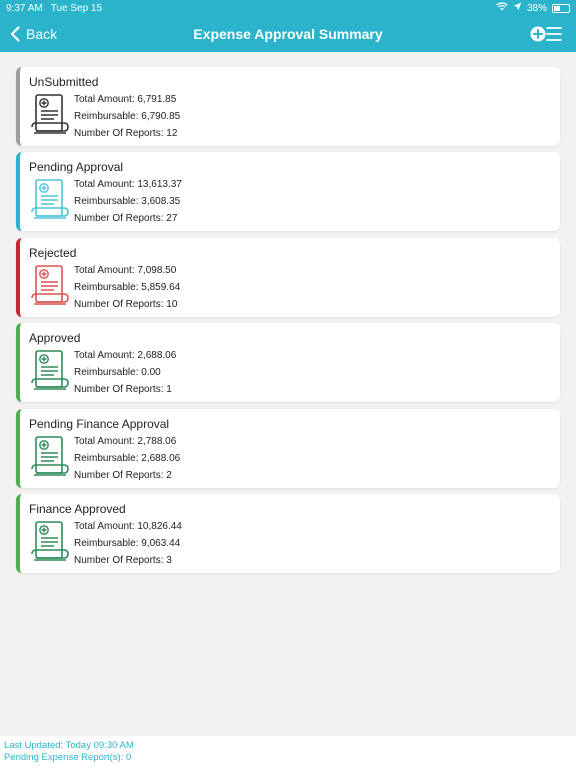 The image size is (576, 768). I want to click on card-title: Pending Approval, so click(76, 167).